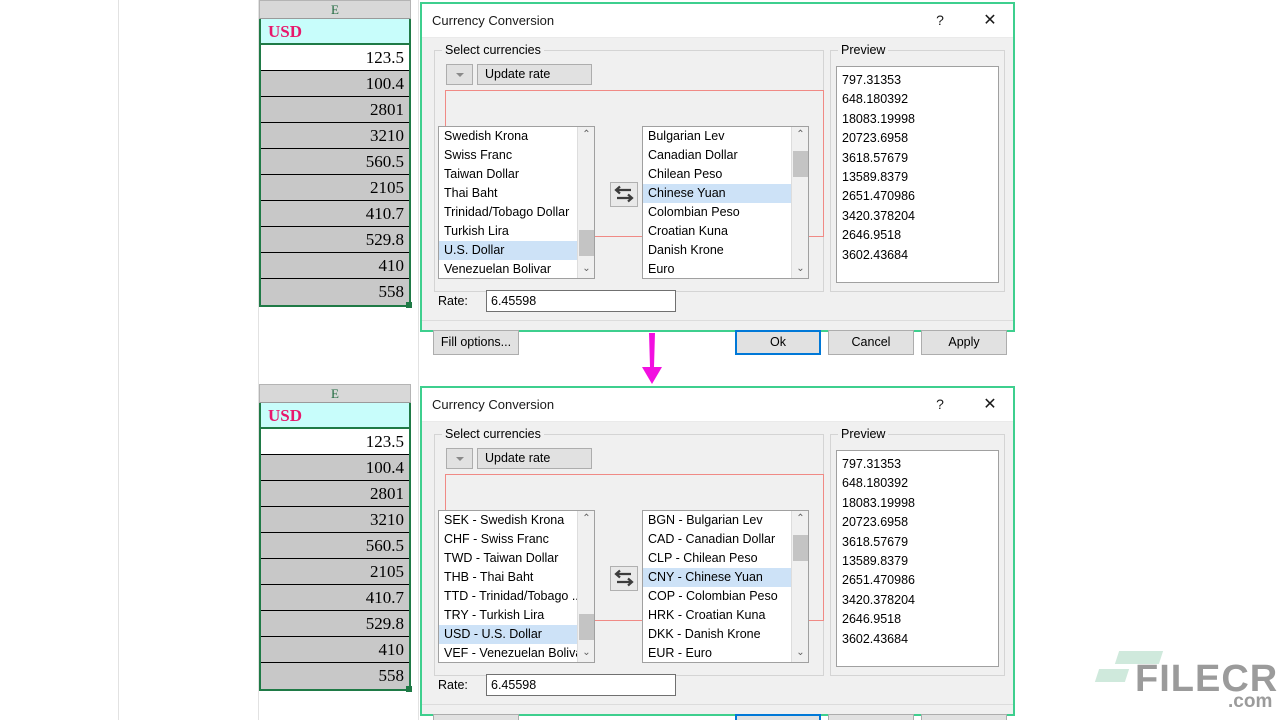  What do you see at coordinates (508, 539) in the screenshot?
I see `currency-list-item: CHF - Swiss Franc` at bounding box center [508, 539].